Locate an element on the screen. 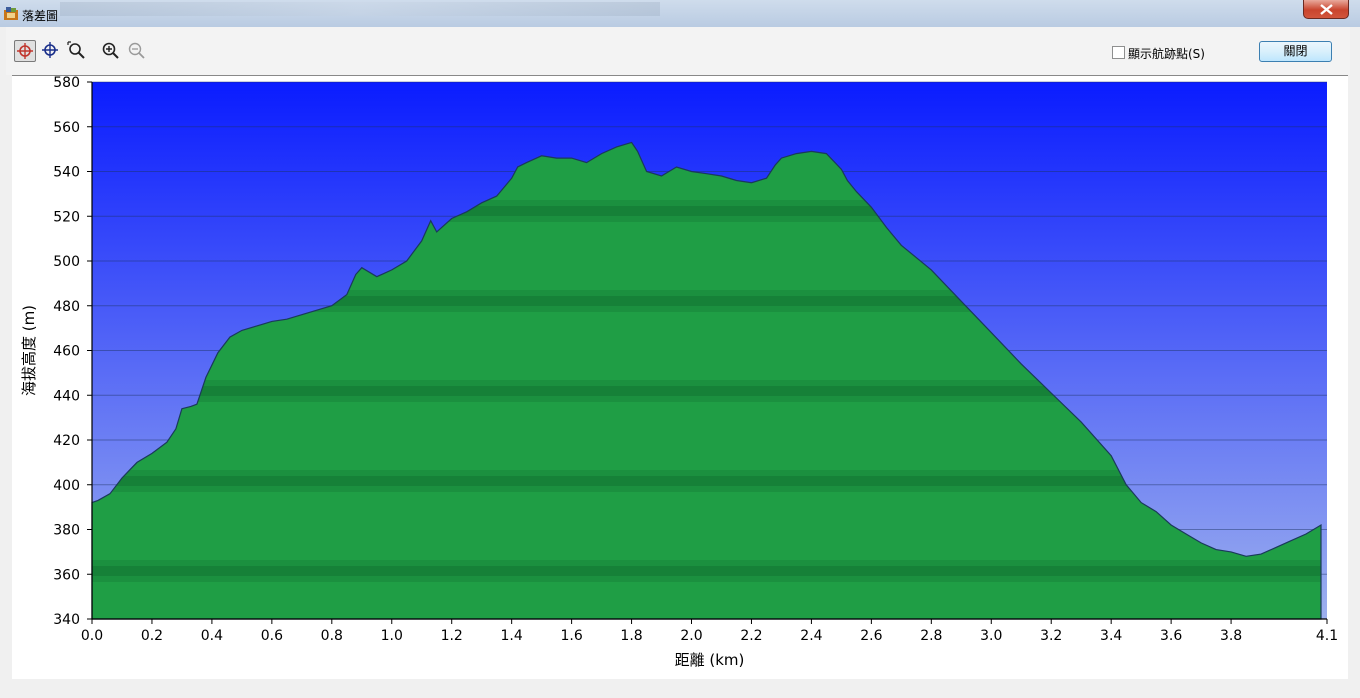 Image resolution: width=1360 pixels, height=698 pixels. app-icon is located at coordinates (11, 13).